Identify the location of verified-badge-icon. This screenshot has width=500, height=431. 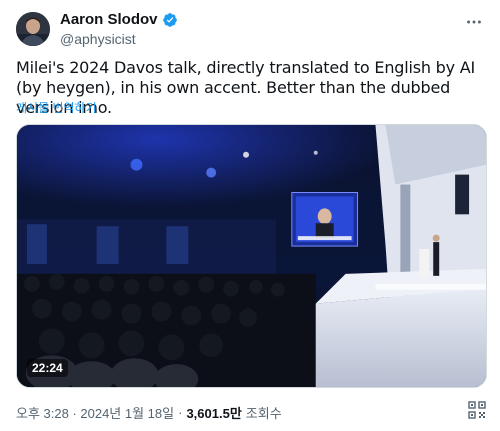
(170, 20).